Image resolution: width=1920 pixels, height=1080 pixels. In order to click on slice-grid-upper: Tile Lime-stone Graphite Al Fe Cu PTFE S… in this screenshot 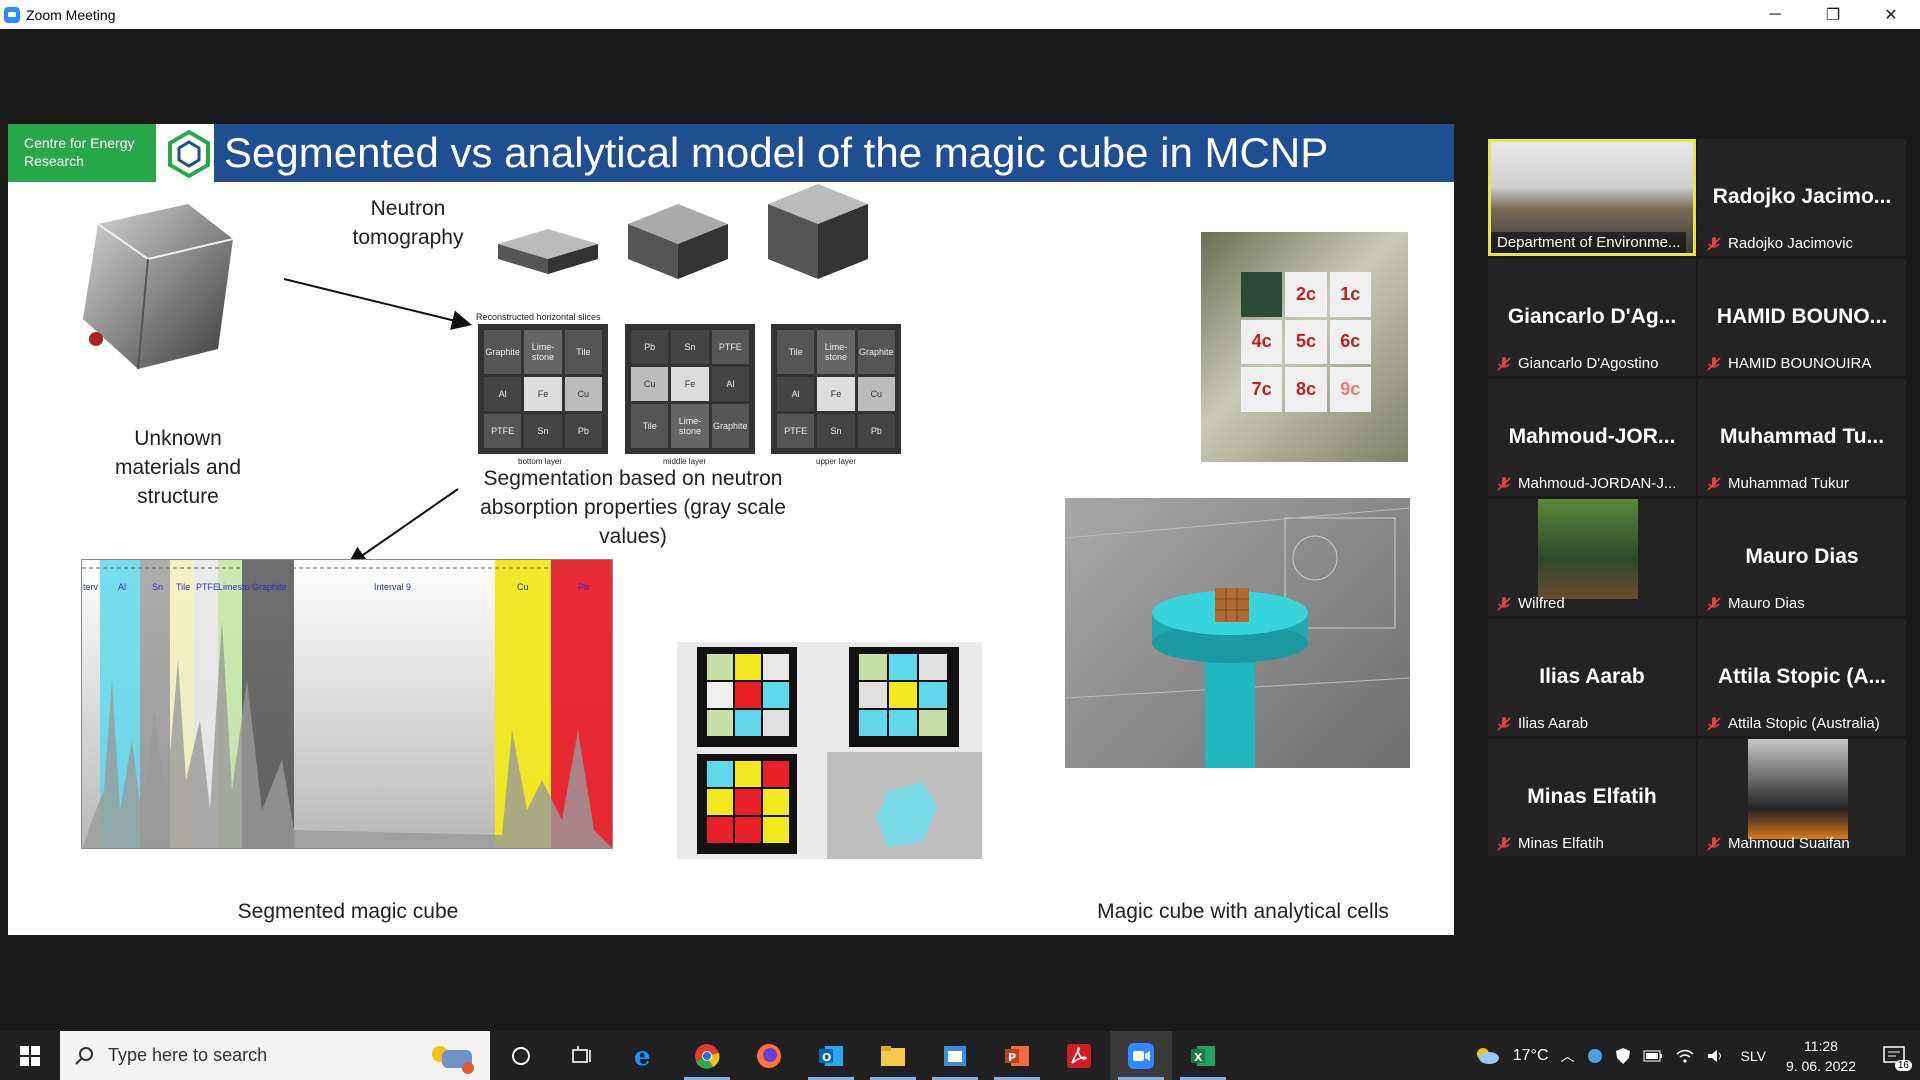, I will do `click(836, 389)`.